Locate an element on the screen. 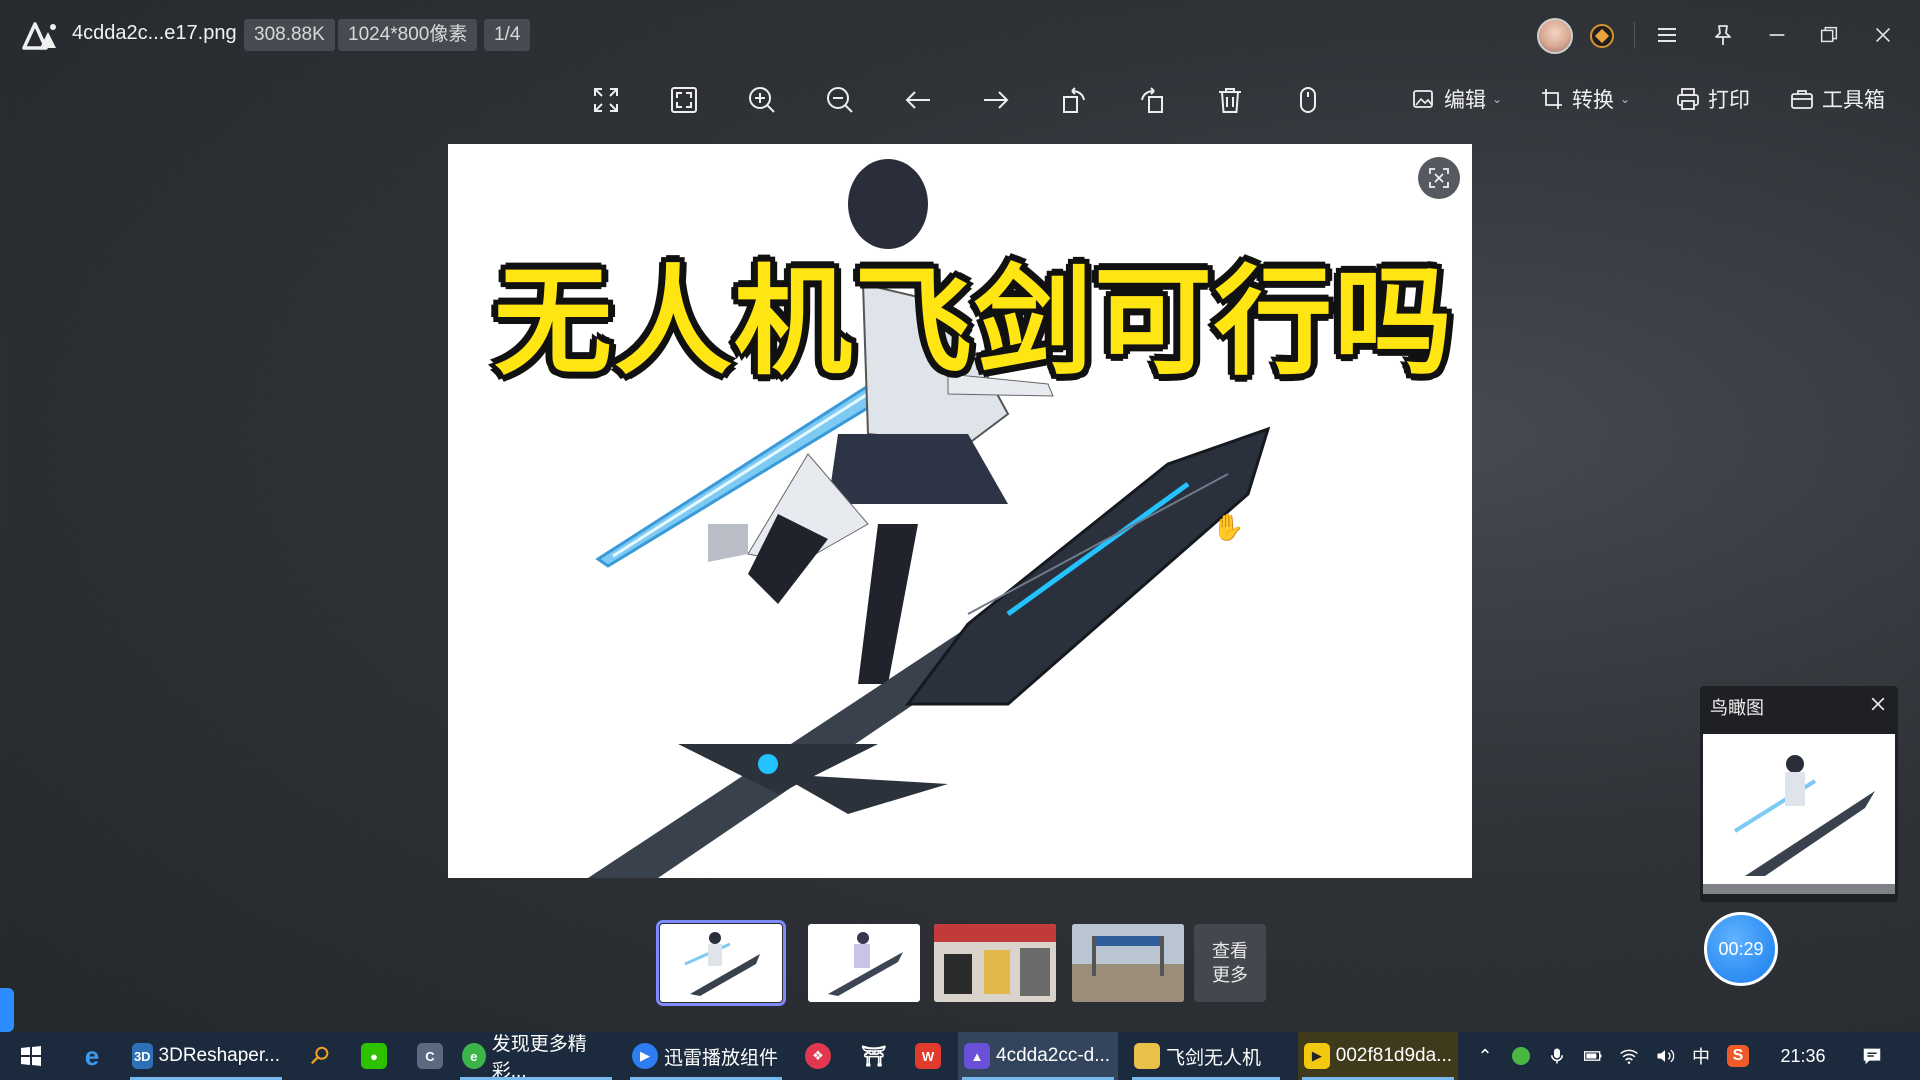 This screenshot has height=1080, width=1920. ocr-text-recognition-icon is located at coordinates (1439, 178).